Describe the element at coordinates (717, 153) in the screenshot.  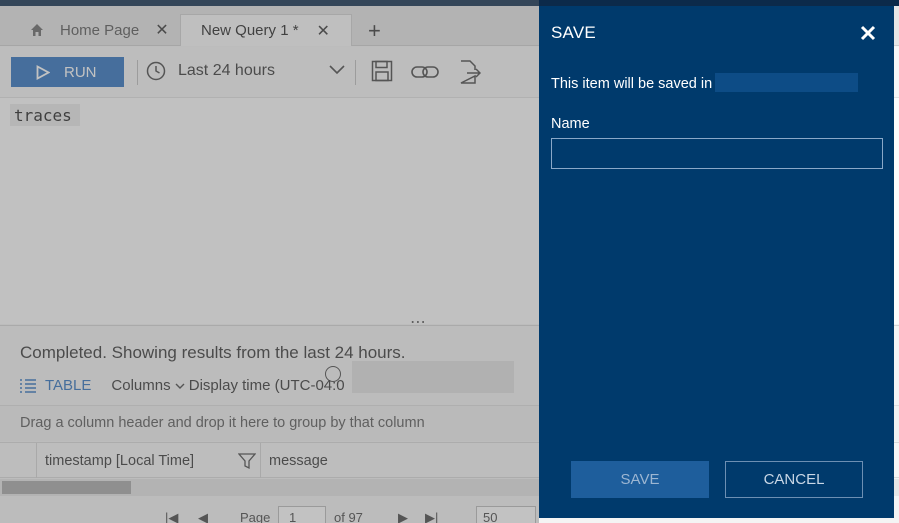
I see `name-input` at that location.